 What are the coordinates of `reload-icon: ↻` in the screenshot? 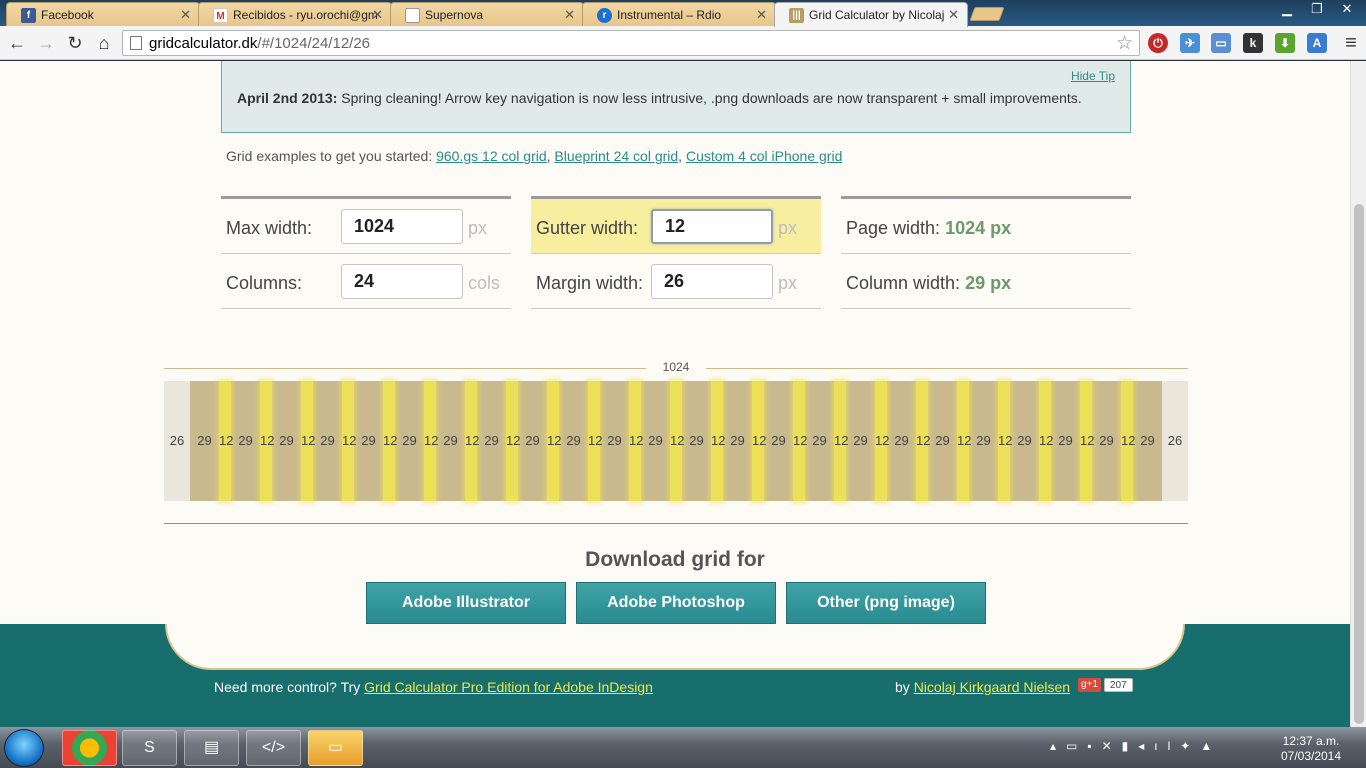 It's located at (75, 43).